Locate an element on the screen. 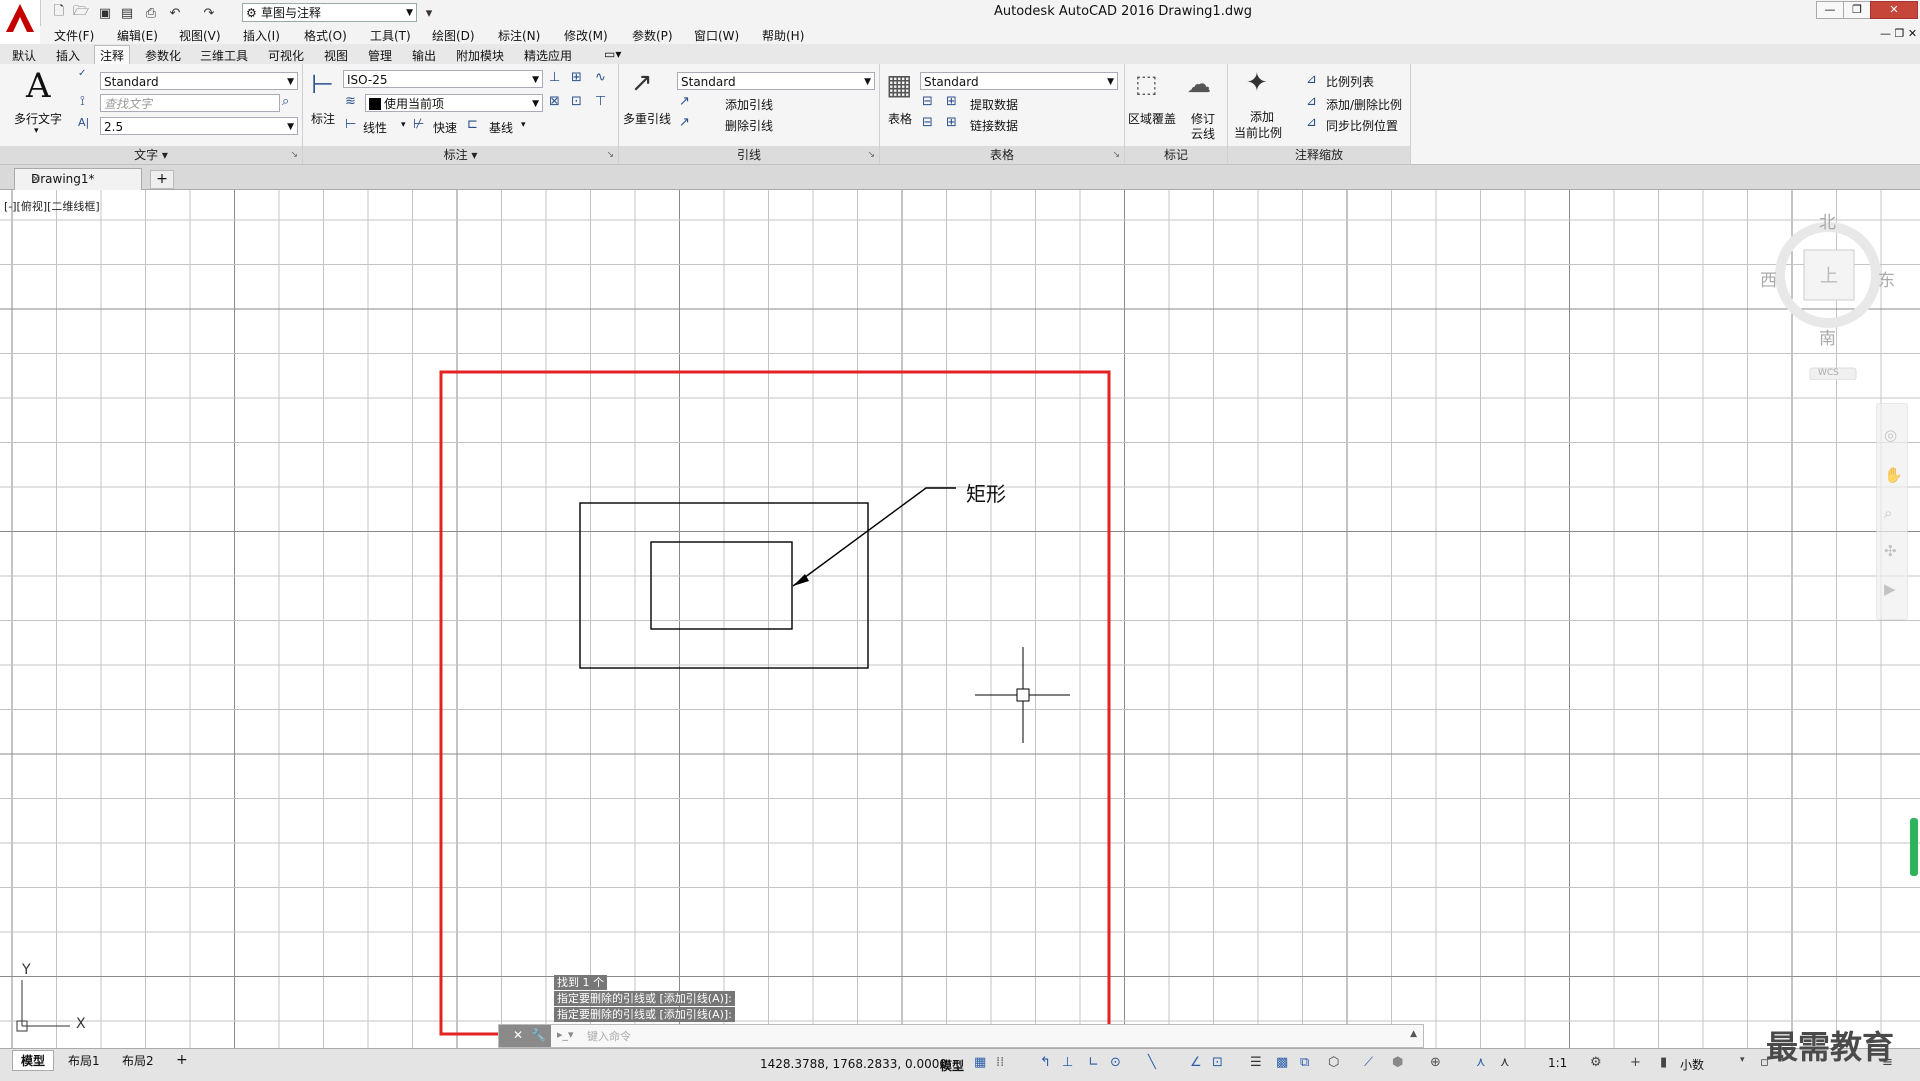 This screenshot has width=1920, height=1081. leader-text: 矩形 is located at coordinates (986, 492).